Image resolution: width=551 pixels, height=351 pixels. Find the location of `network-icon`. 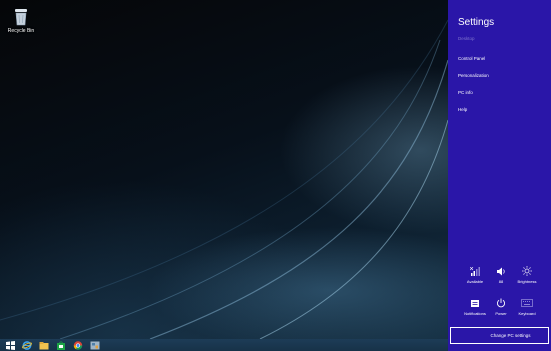

network-icon is located at coordinates (475, 271).